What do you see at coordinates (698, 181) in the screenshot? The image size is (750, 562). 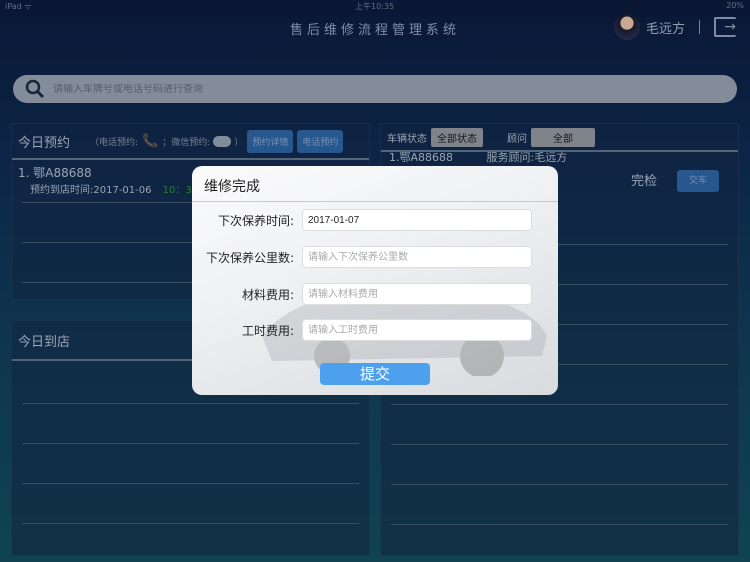 I see `deliver-button: 交车` at bounding box center [698, 181].